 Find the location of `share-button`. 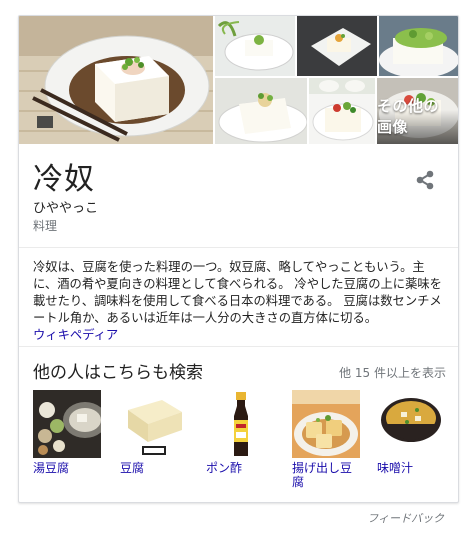

share-button is located at coordinates (425, 180).